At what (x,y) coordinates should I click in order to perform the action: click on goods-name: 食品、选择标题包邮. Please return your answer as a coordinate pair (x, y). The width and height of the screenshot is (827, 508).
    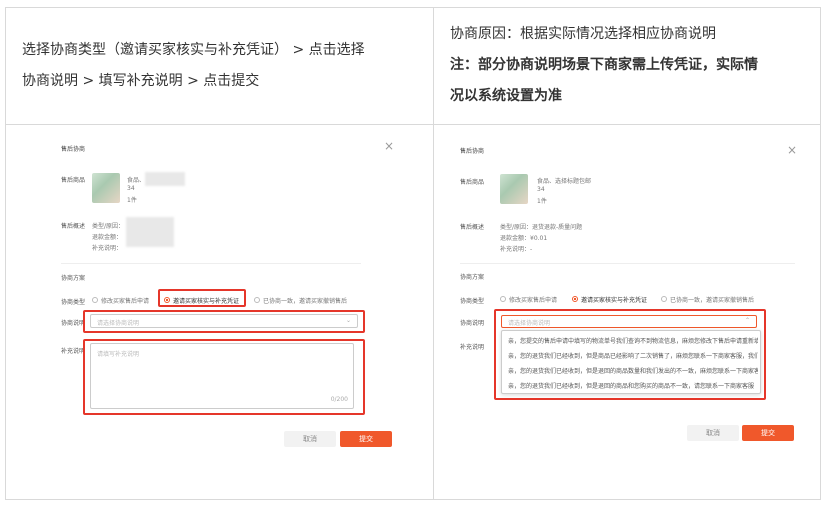
    Looking at the image, I should click on (564, 181).